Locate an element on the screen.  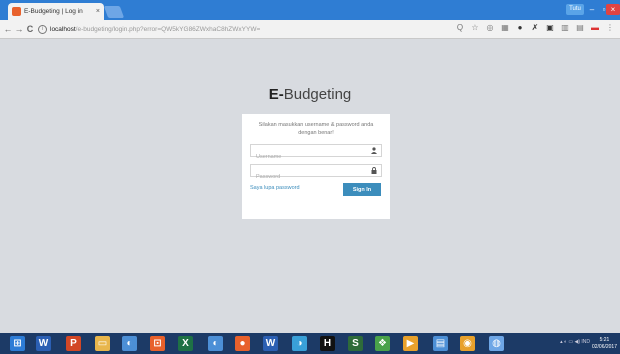
url-host: localhost is located at coordinates (63, 29).